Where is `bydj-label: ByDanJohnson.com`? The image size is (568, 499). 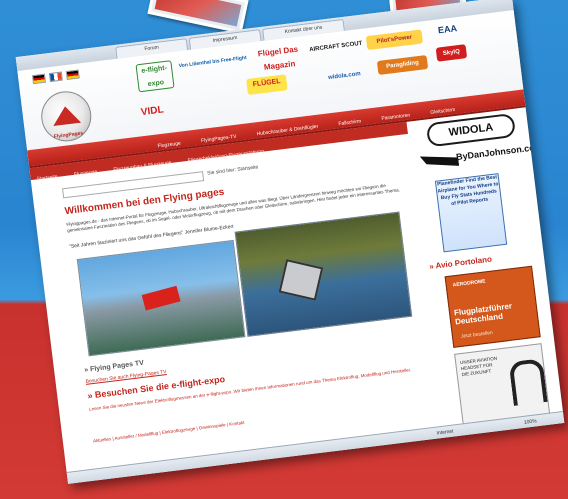 bydj-label: ByDanJohnson.com is located at coordinates (499, 152).